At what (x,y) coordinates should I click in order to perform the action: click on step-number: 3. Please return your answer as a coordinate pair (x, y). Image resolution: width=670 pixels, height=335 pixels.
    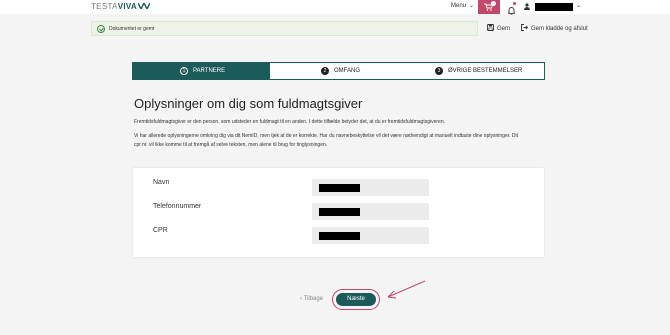
    Looking at the image, I should click on (439, 71).